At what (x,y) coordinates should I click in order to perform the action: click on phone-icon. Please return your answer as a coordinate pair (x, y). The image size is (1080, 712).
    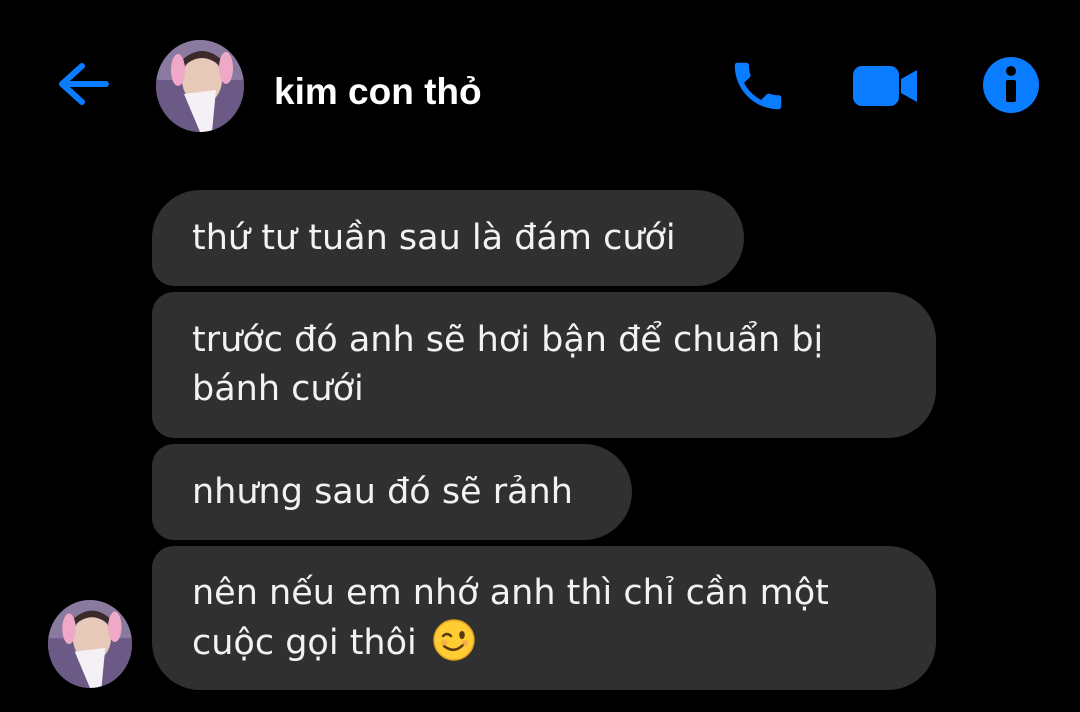
    Looking at the image, I should click on (758, 86).